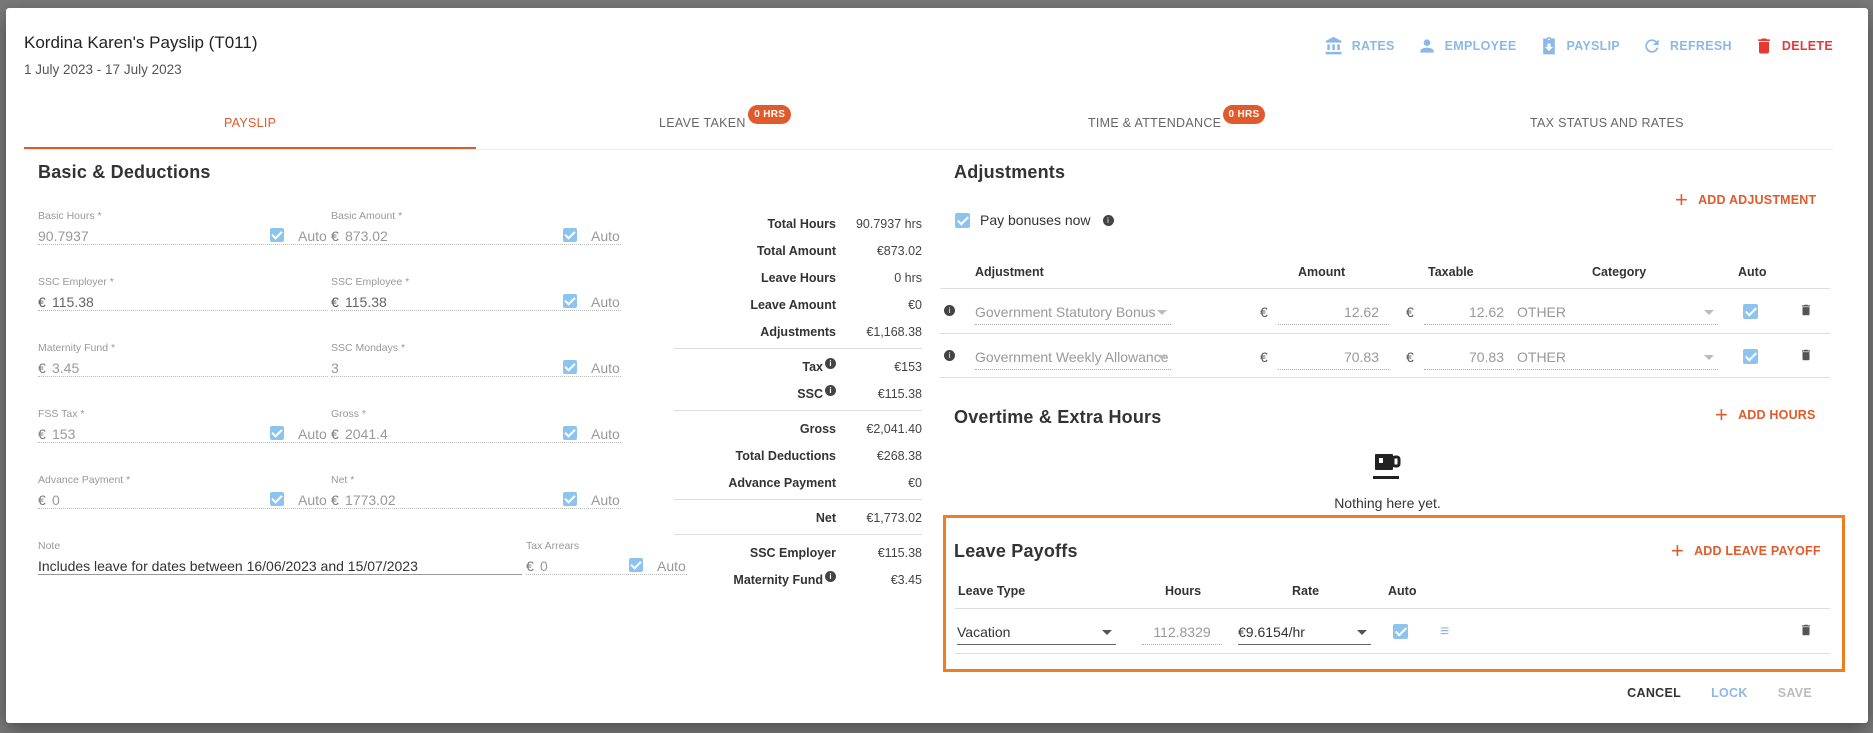 Image resolution: width=1873 pixels, height=733 pixels. What do you see at coordinates (76, 282) in the screenshot?
I see `ssc-employer-label: SSC Employer *` at bounding box center [76, 282].